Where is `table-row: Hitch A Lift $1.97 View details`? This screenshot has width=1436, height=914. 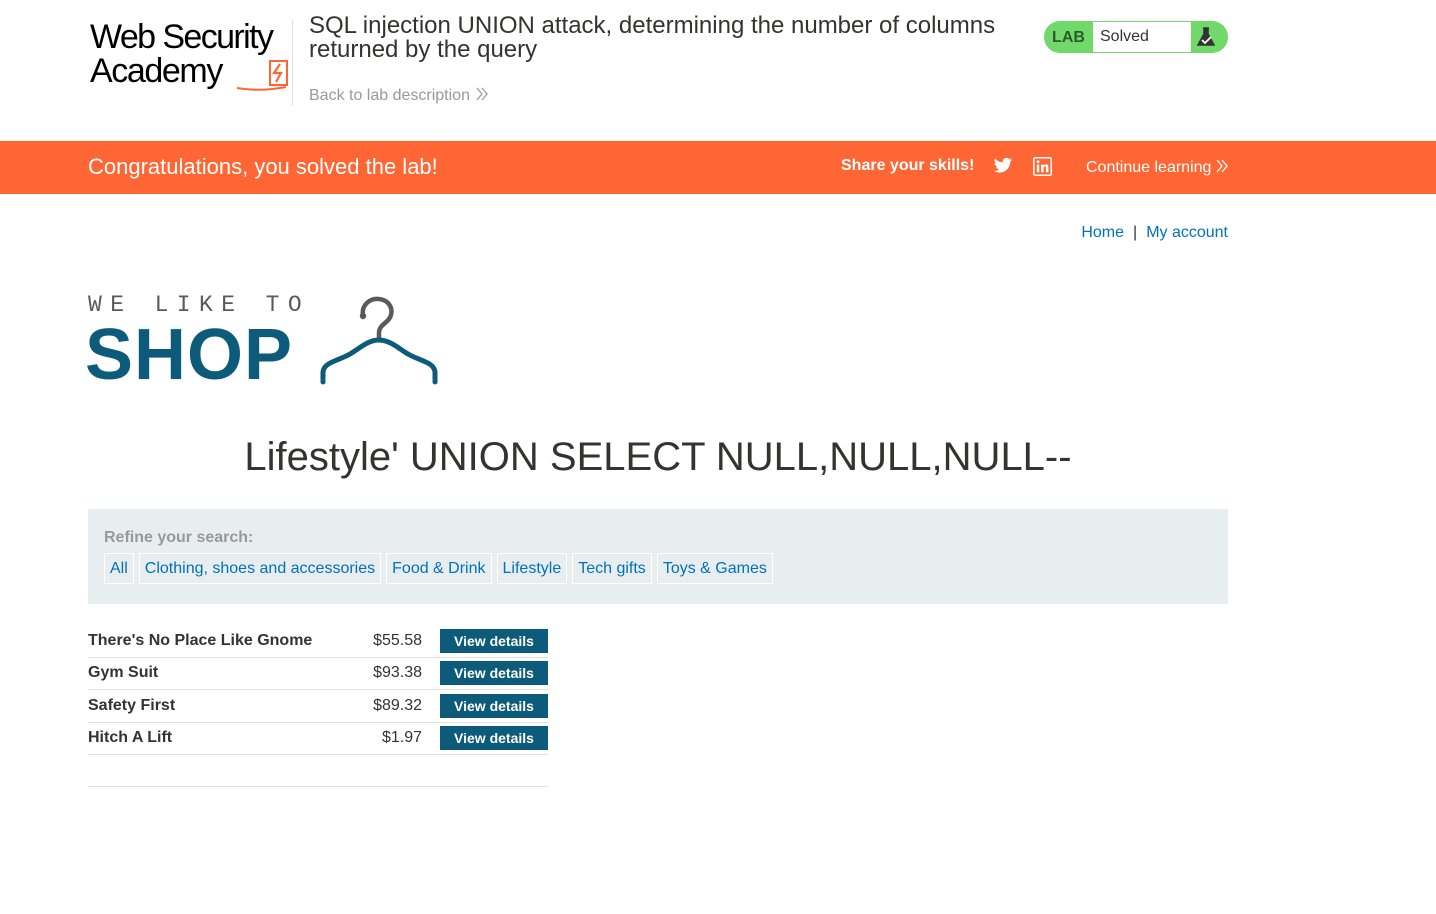 table-row: Hitch A Lift $1.97 View details is located at coordinates (318, 738).